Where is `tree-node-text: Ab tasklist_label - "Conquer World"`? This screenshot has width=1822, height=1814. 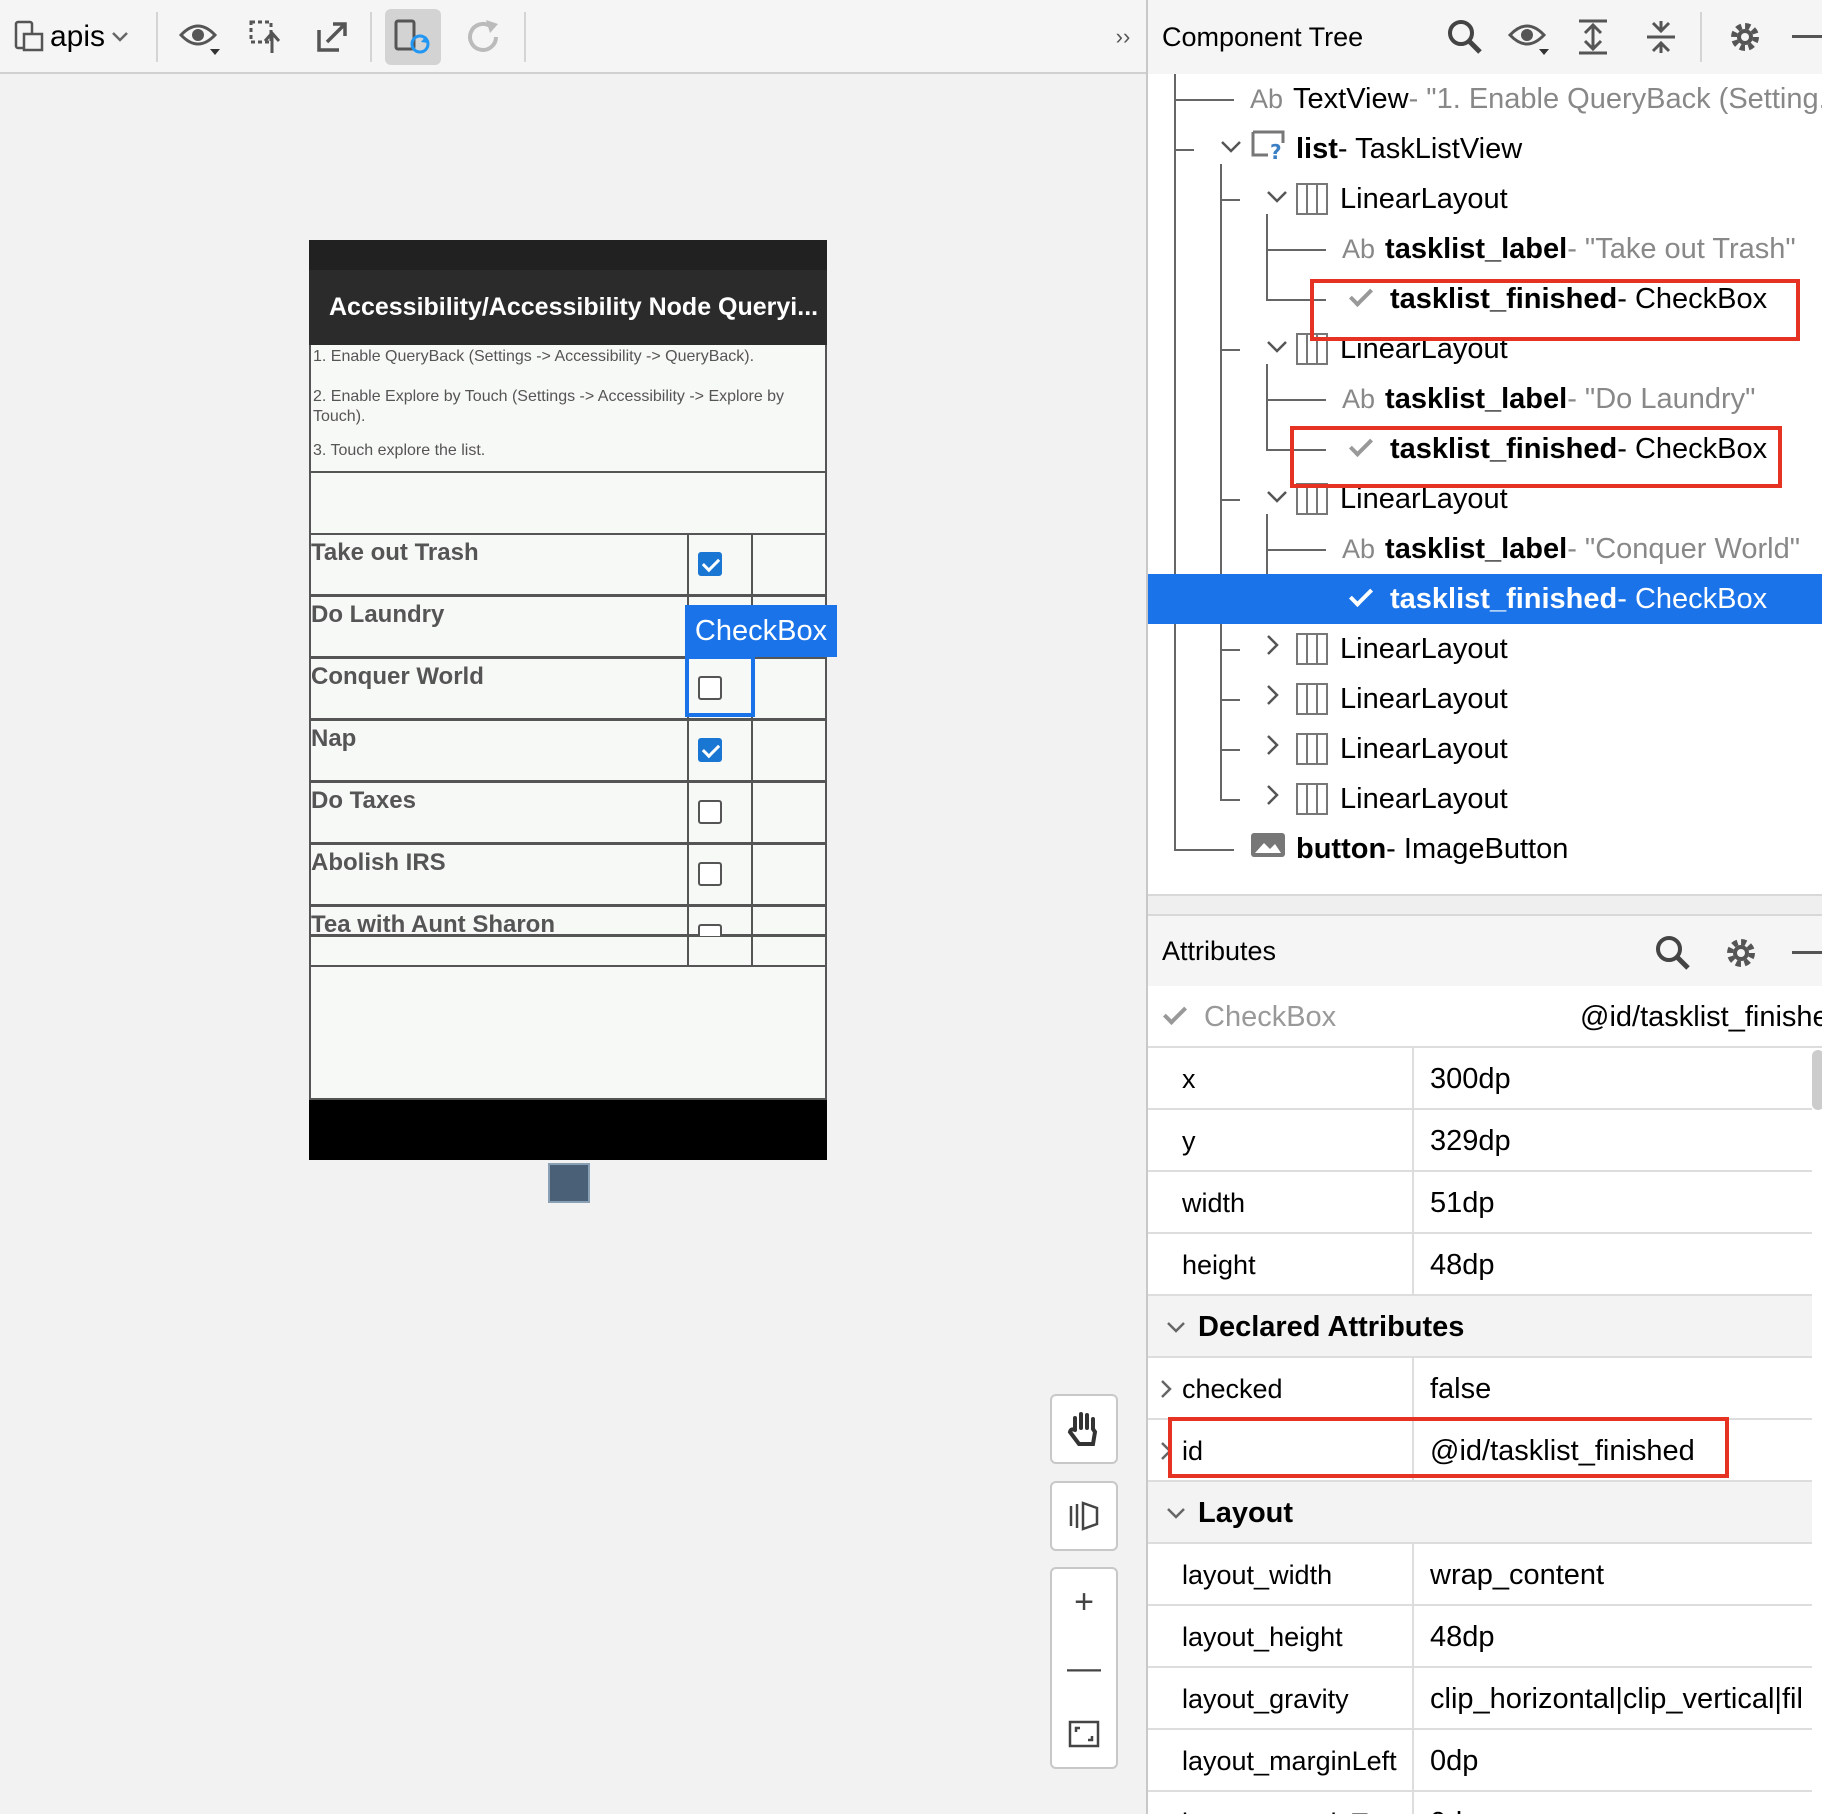
tree-node-text: Ab tasklist_label - "Conquer World" is located at coordinates (1485, 549).